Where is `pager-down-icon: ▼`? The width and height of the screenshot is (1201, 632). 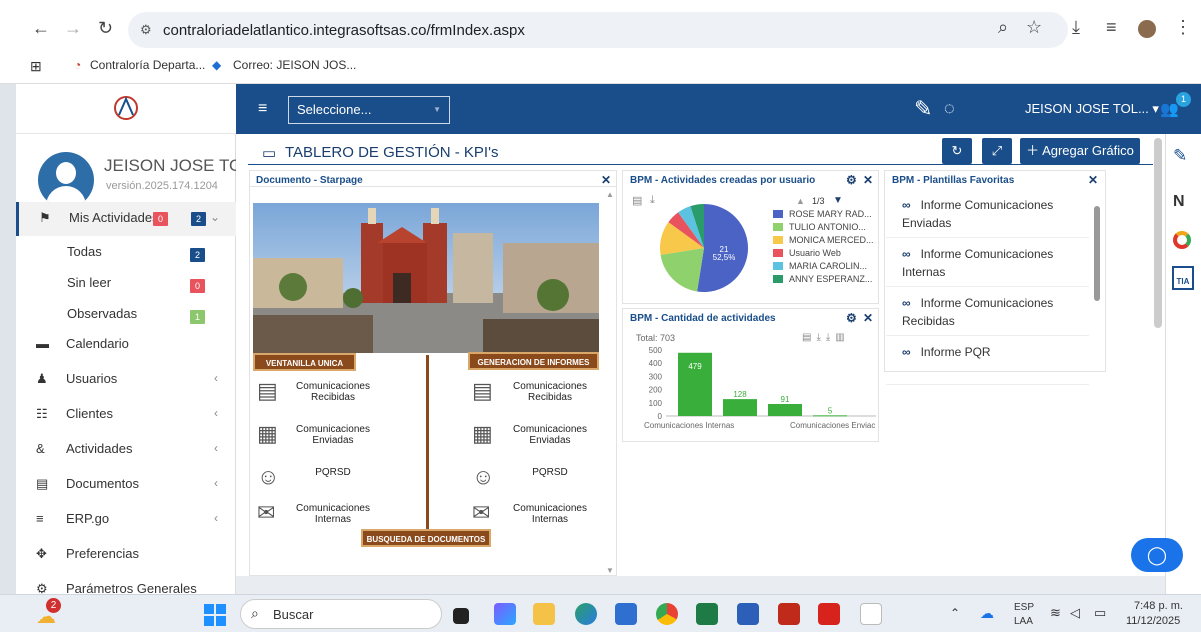 pager-down-icon: ▼ is located at coordinates (838, 200).